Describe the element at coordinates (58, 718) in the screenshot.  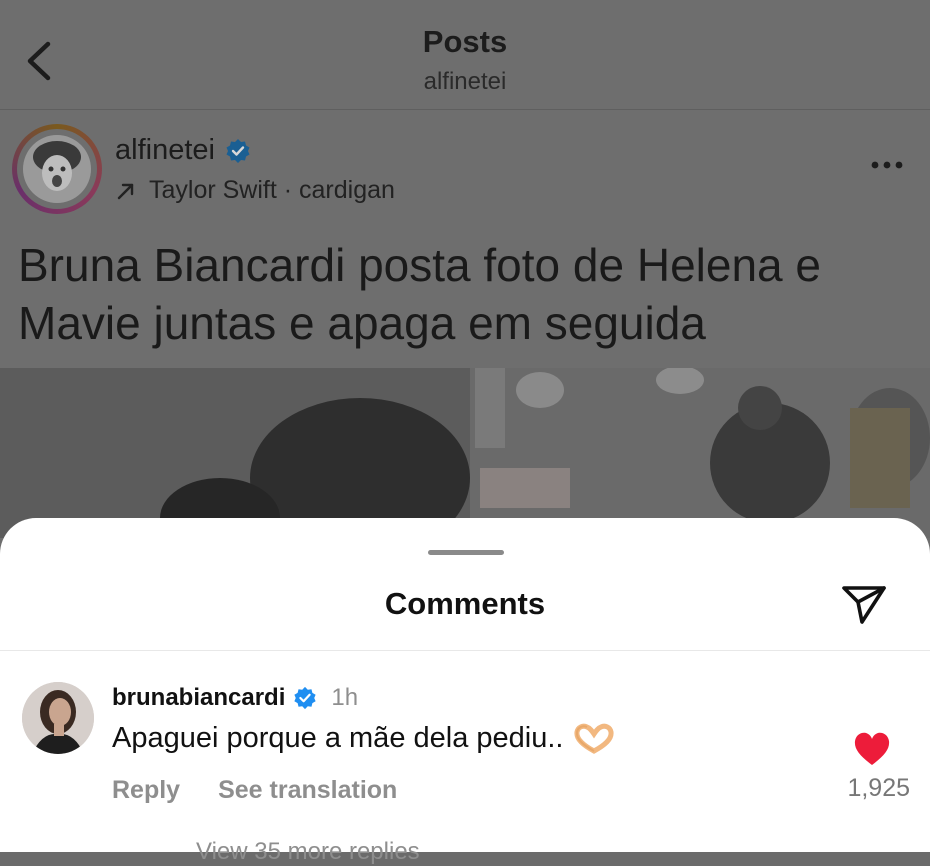
I see `comment-avatar` at that location.